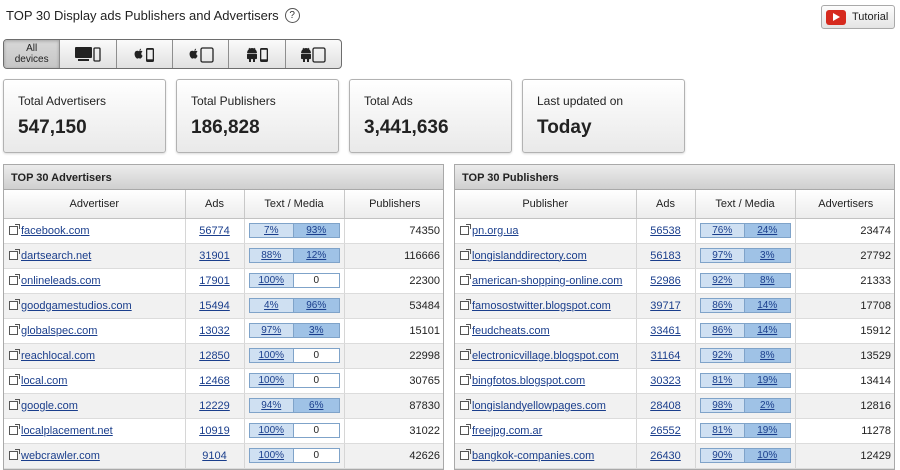 The height and width of the screenshot is (470, 900). I want to click on text-share: 98%, so click(722, 405).